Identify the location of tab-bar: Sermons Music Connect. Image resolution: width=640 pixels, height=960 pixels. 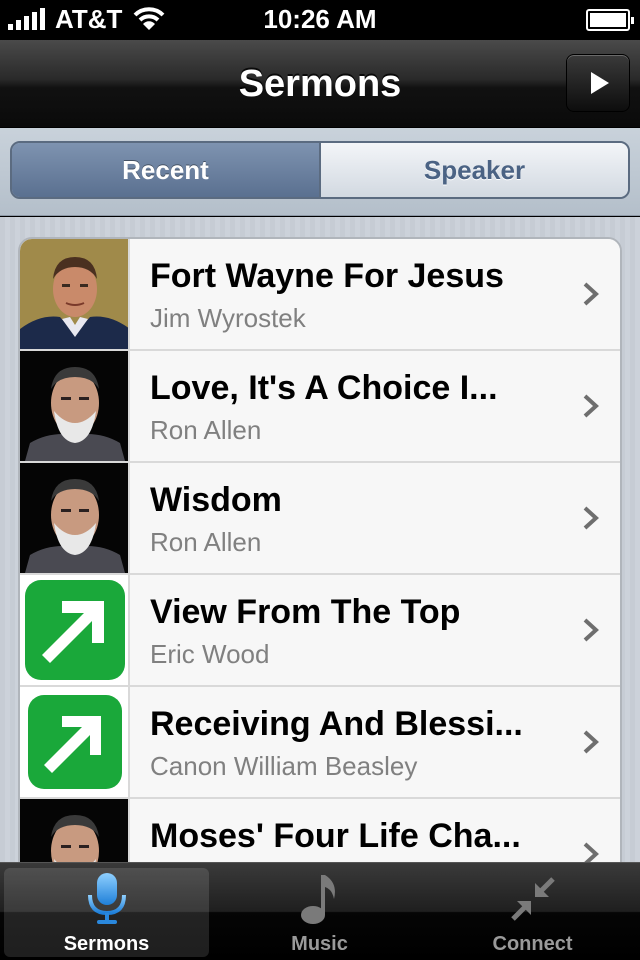
(320, 911).